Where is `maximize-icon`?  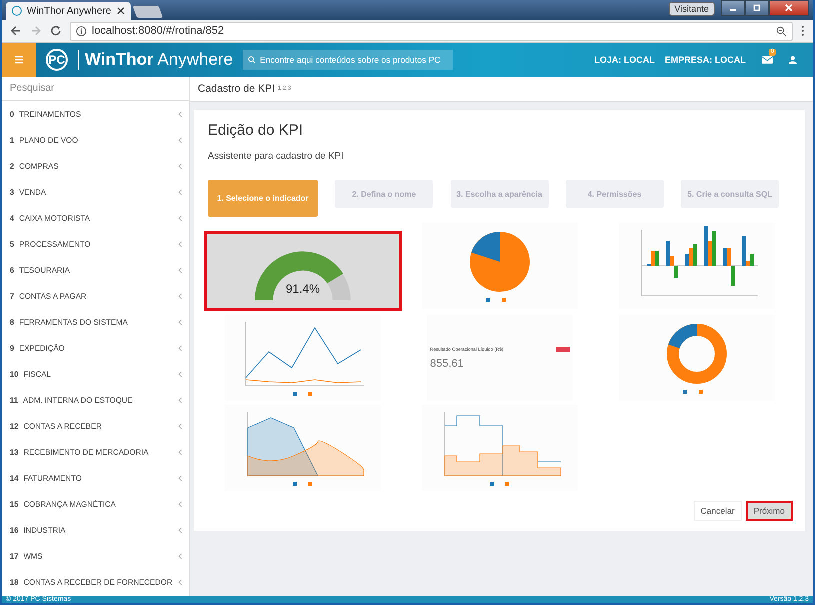 maximize-icon is located at coordinates (757, 8).